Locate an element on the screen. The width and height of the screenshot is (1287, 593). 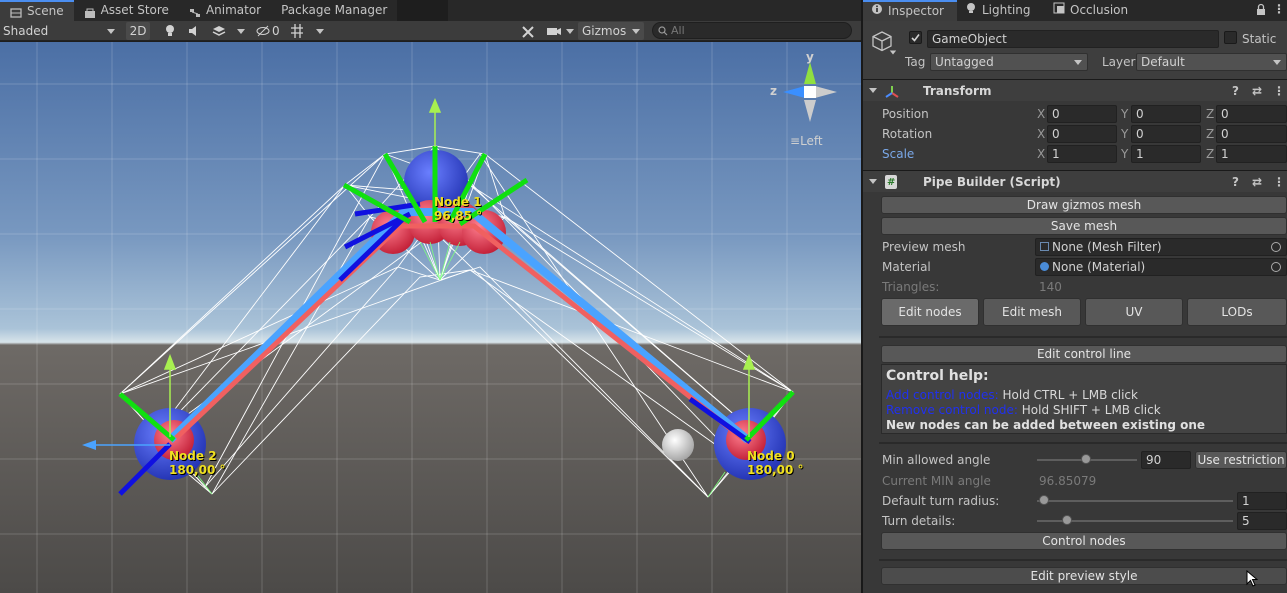
tab-edit-mesh: Edit mesh is located at coordinates (1032, 312).